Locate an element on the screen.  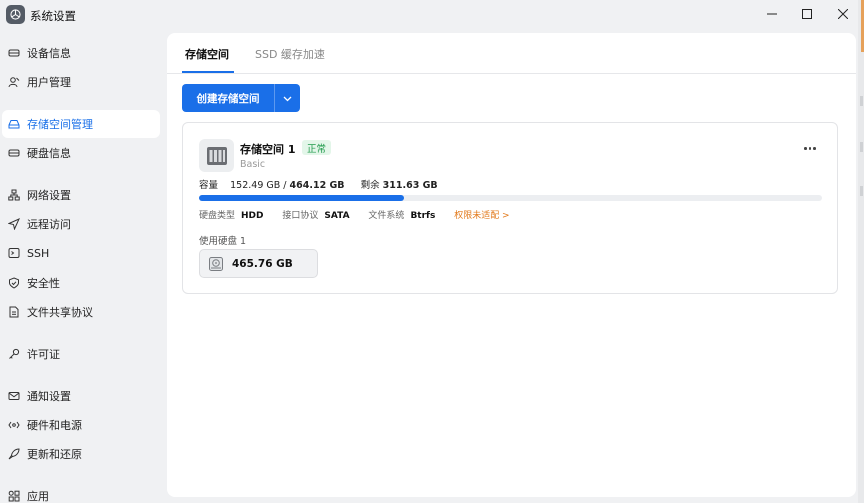
sidebar-item-label: 应用 is located at coordinates (38, 496).